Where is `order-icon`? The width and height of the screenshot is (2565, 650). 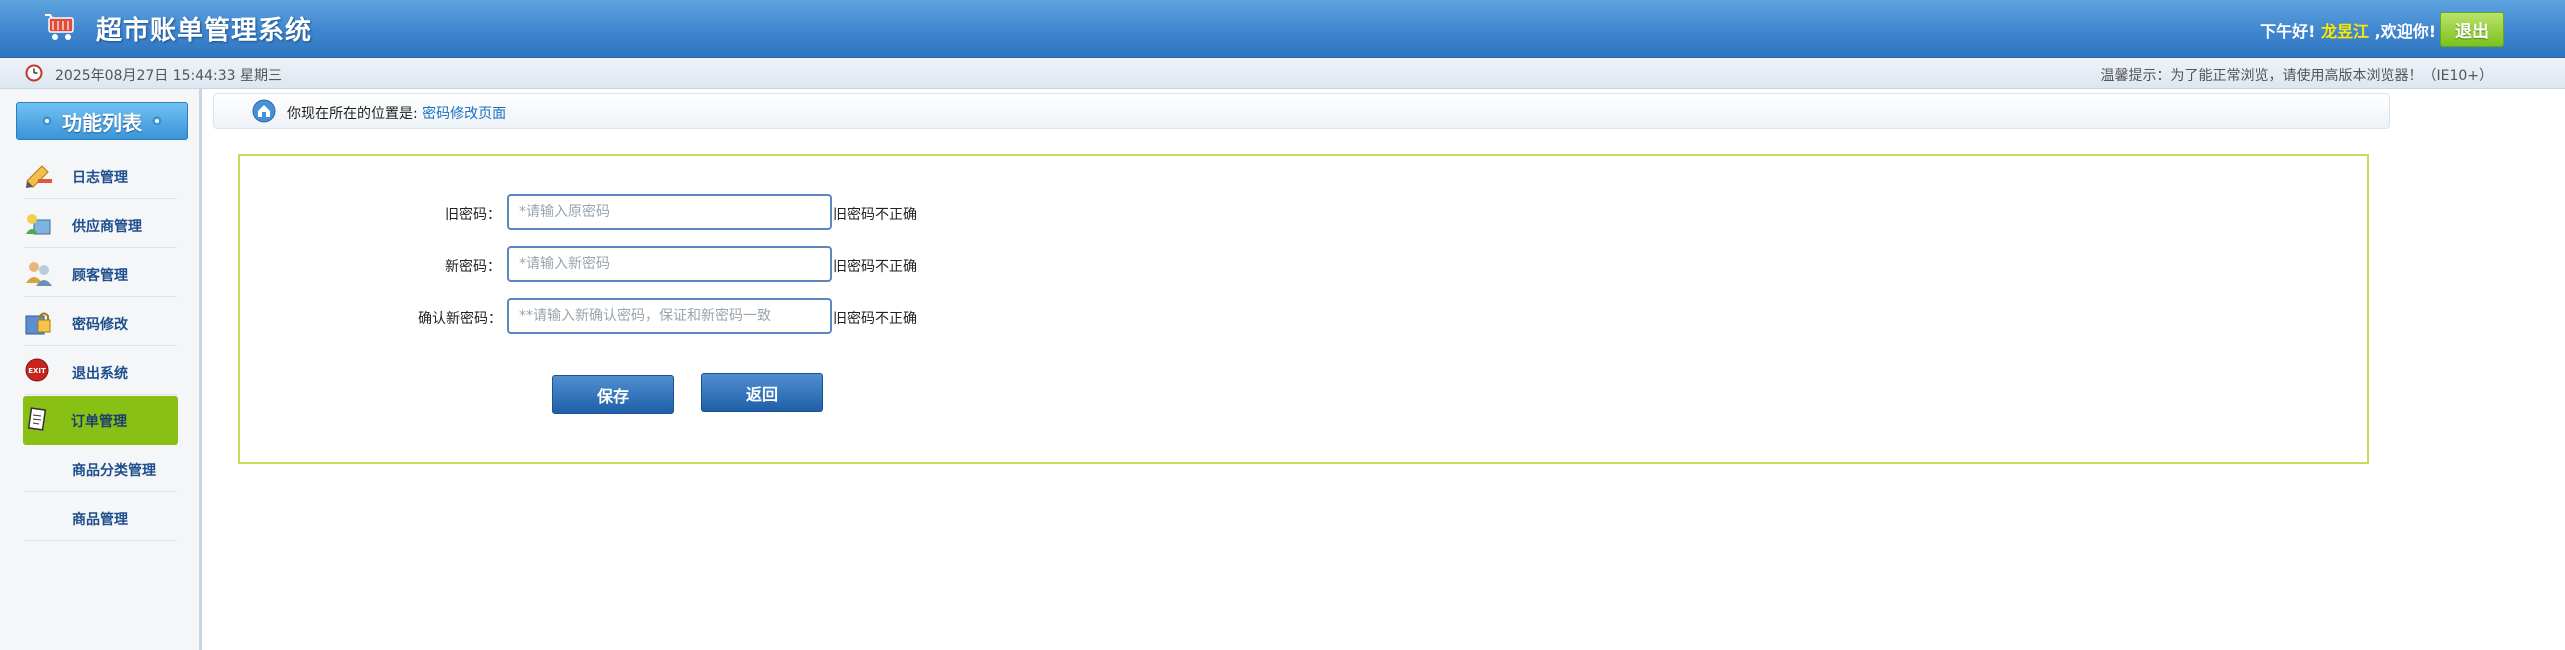
order-icon is located at coordinates (37, 419).